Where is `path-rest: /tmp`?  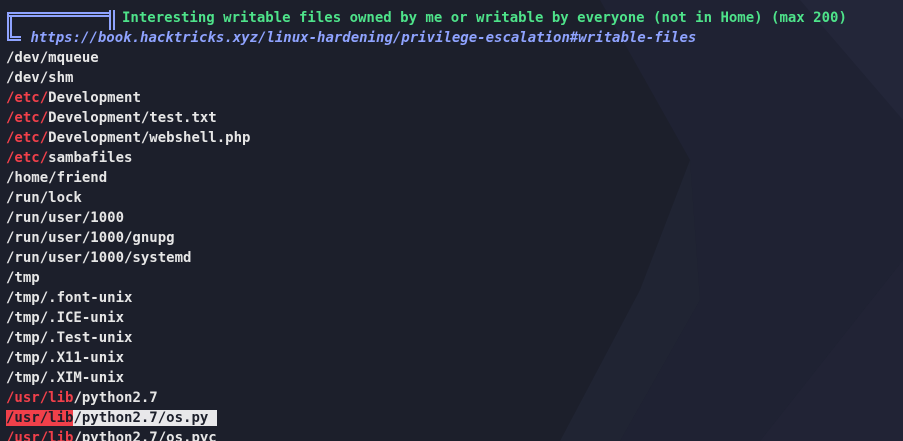 path-rest: /tmp is located at coordinates (23, 278).